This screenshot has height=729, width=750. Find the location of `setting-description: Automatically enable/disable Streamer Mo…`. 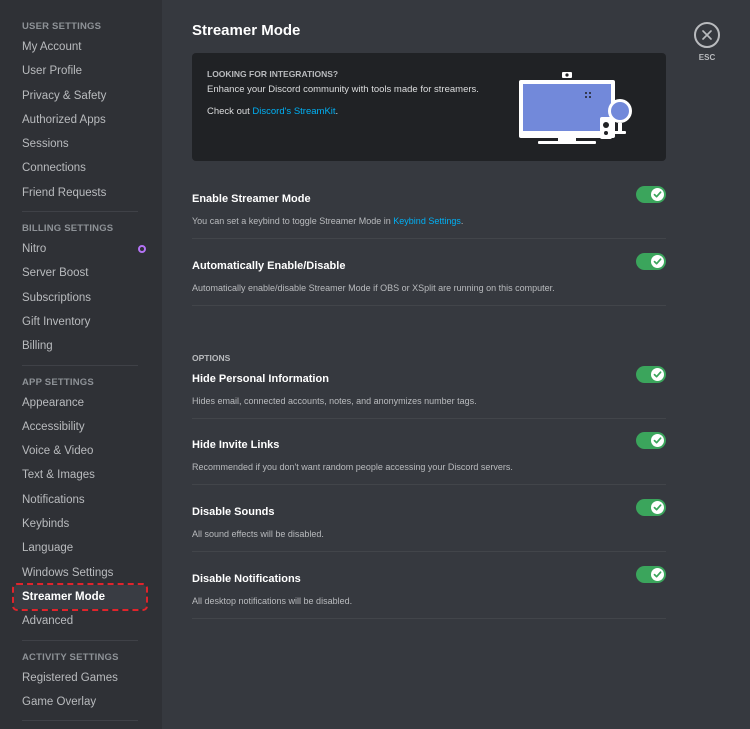

setting-description: Automatically enable/disable Streamer Mo… is located at coordinates (373, 288).